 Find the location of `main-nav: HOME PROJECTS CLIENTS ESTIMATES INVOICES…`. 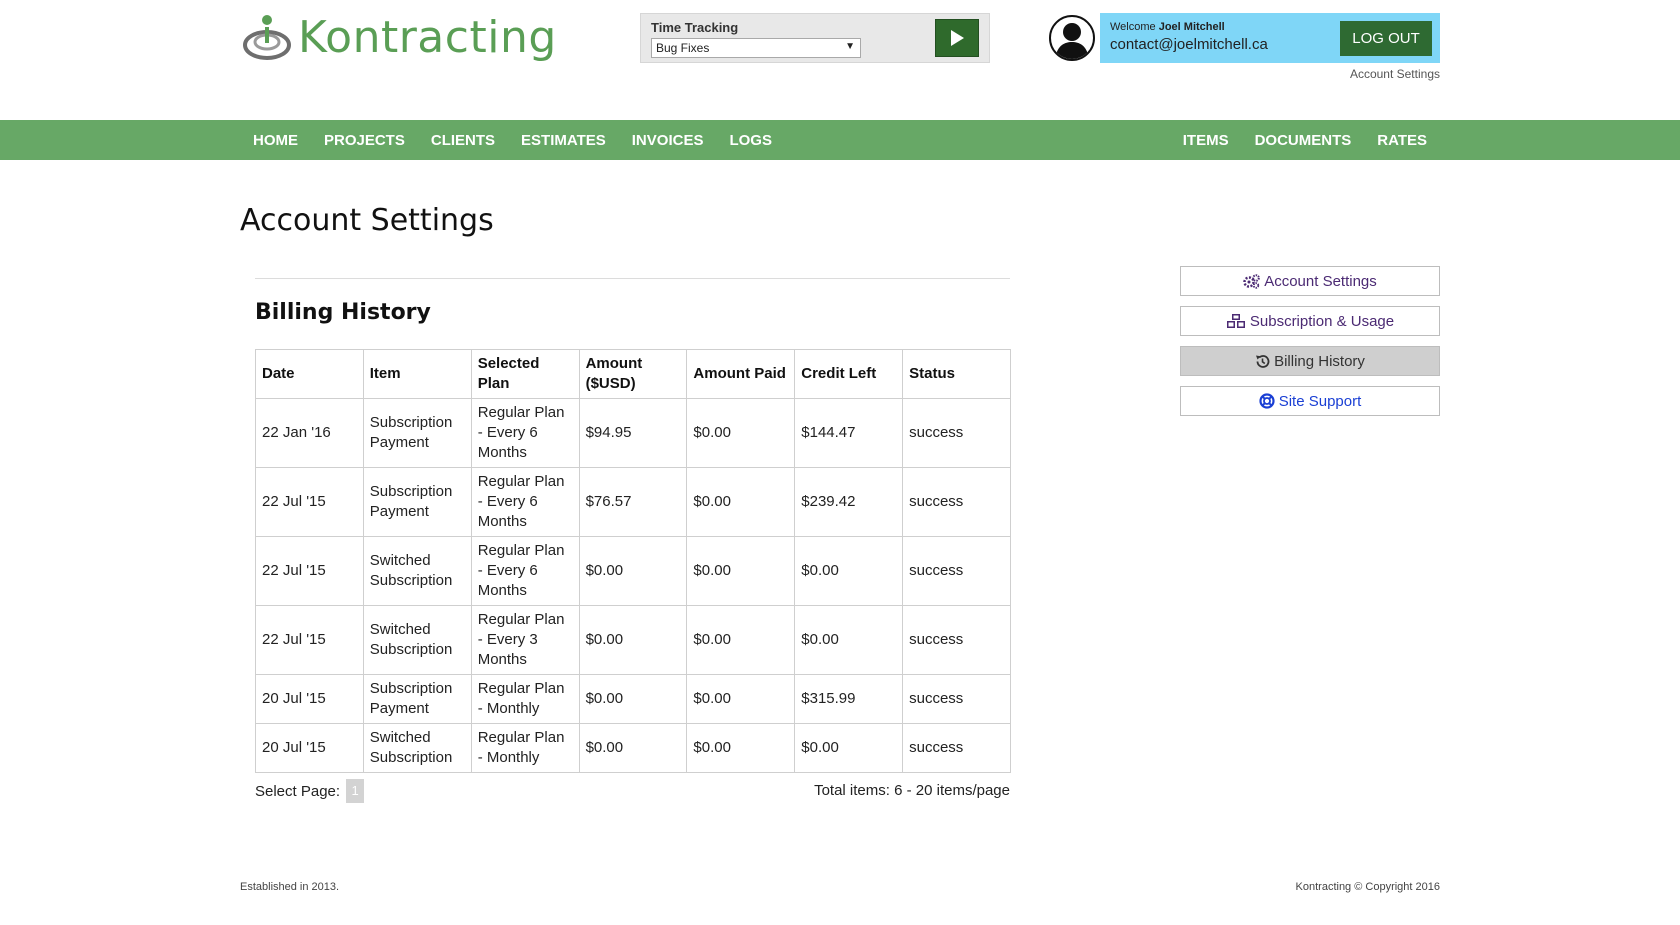

main-nav: HOME PROJECTS CLIENTS ESTIMATES INVOICES… is located at coordinates (840, 140).